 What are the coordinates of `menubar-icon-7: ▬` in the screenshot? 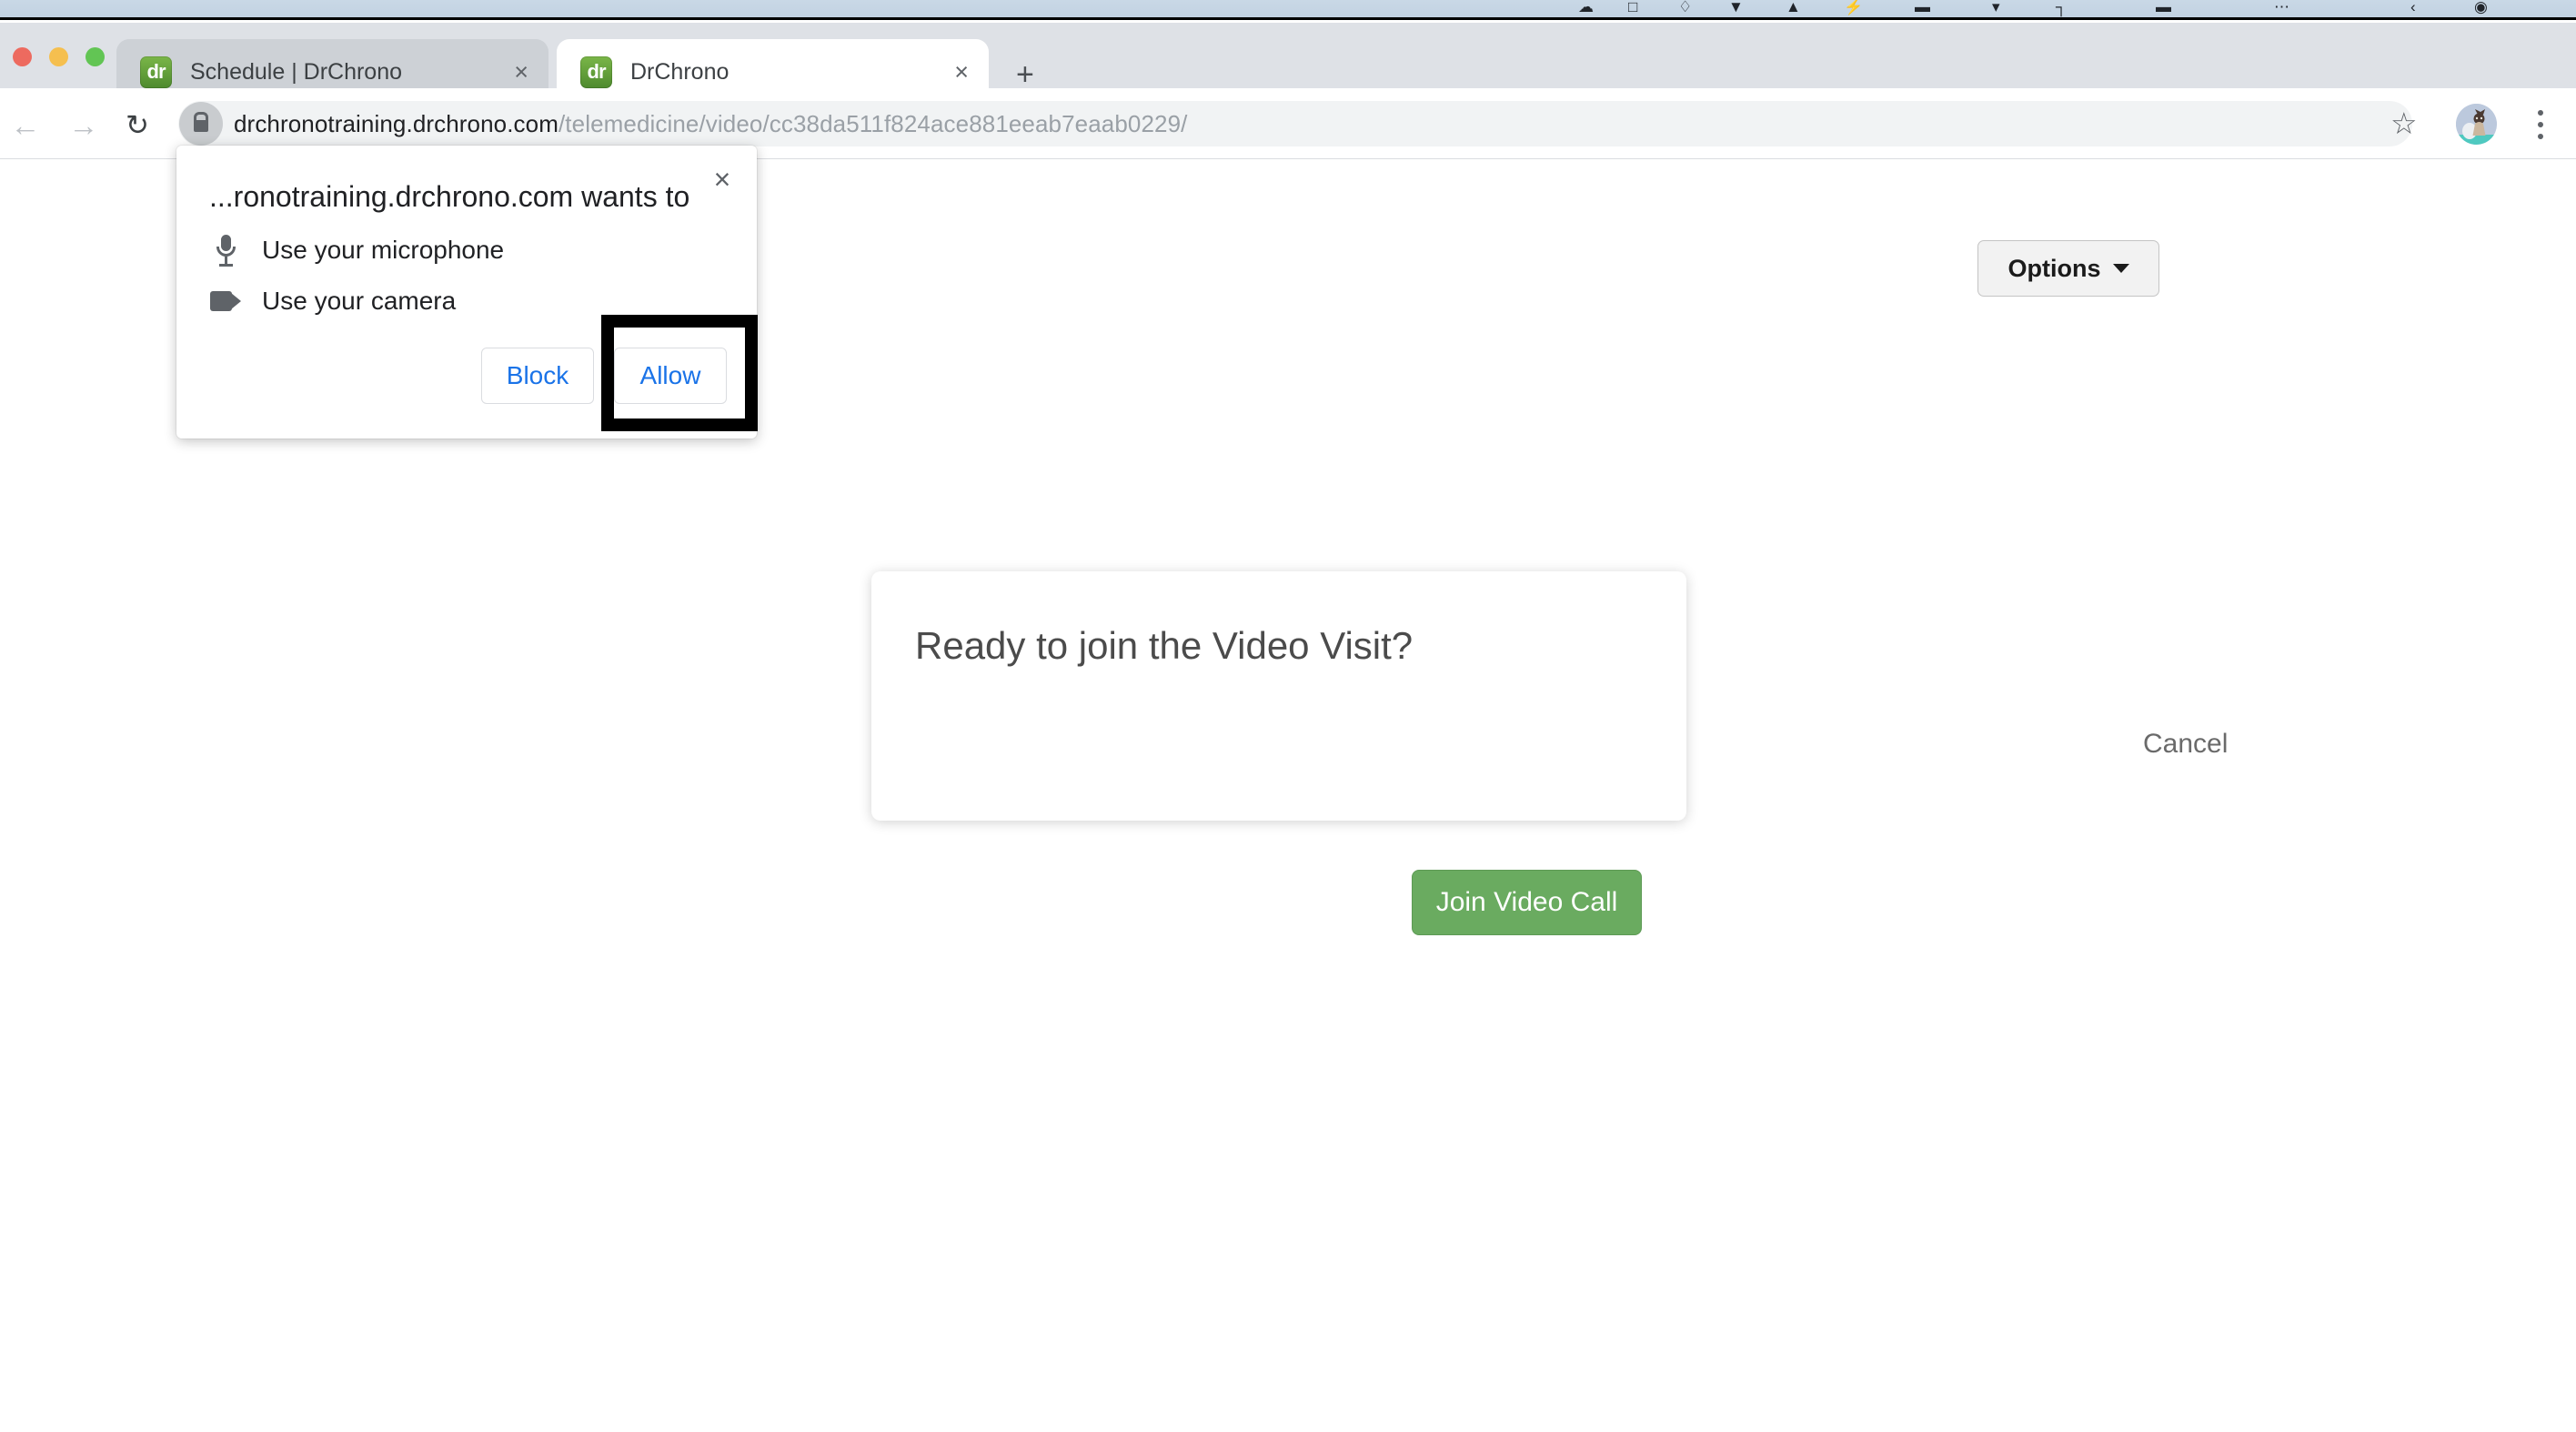 It's located at (1922, 7).